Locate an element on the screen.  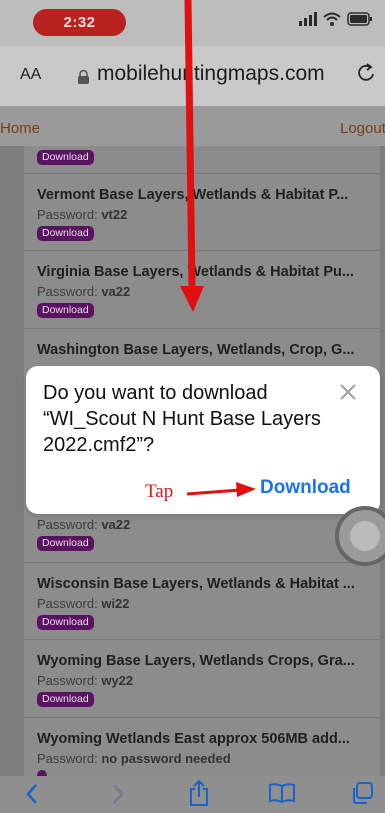
forward-icon is located at coordinates (118, 796).